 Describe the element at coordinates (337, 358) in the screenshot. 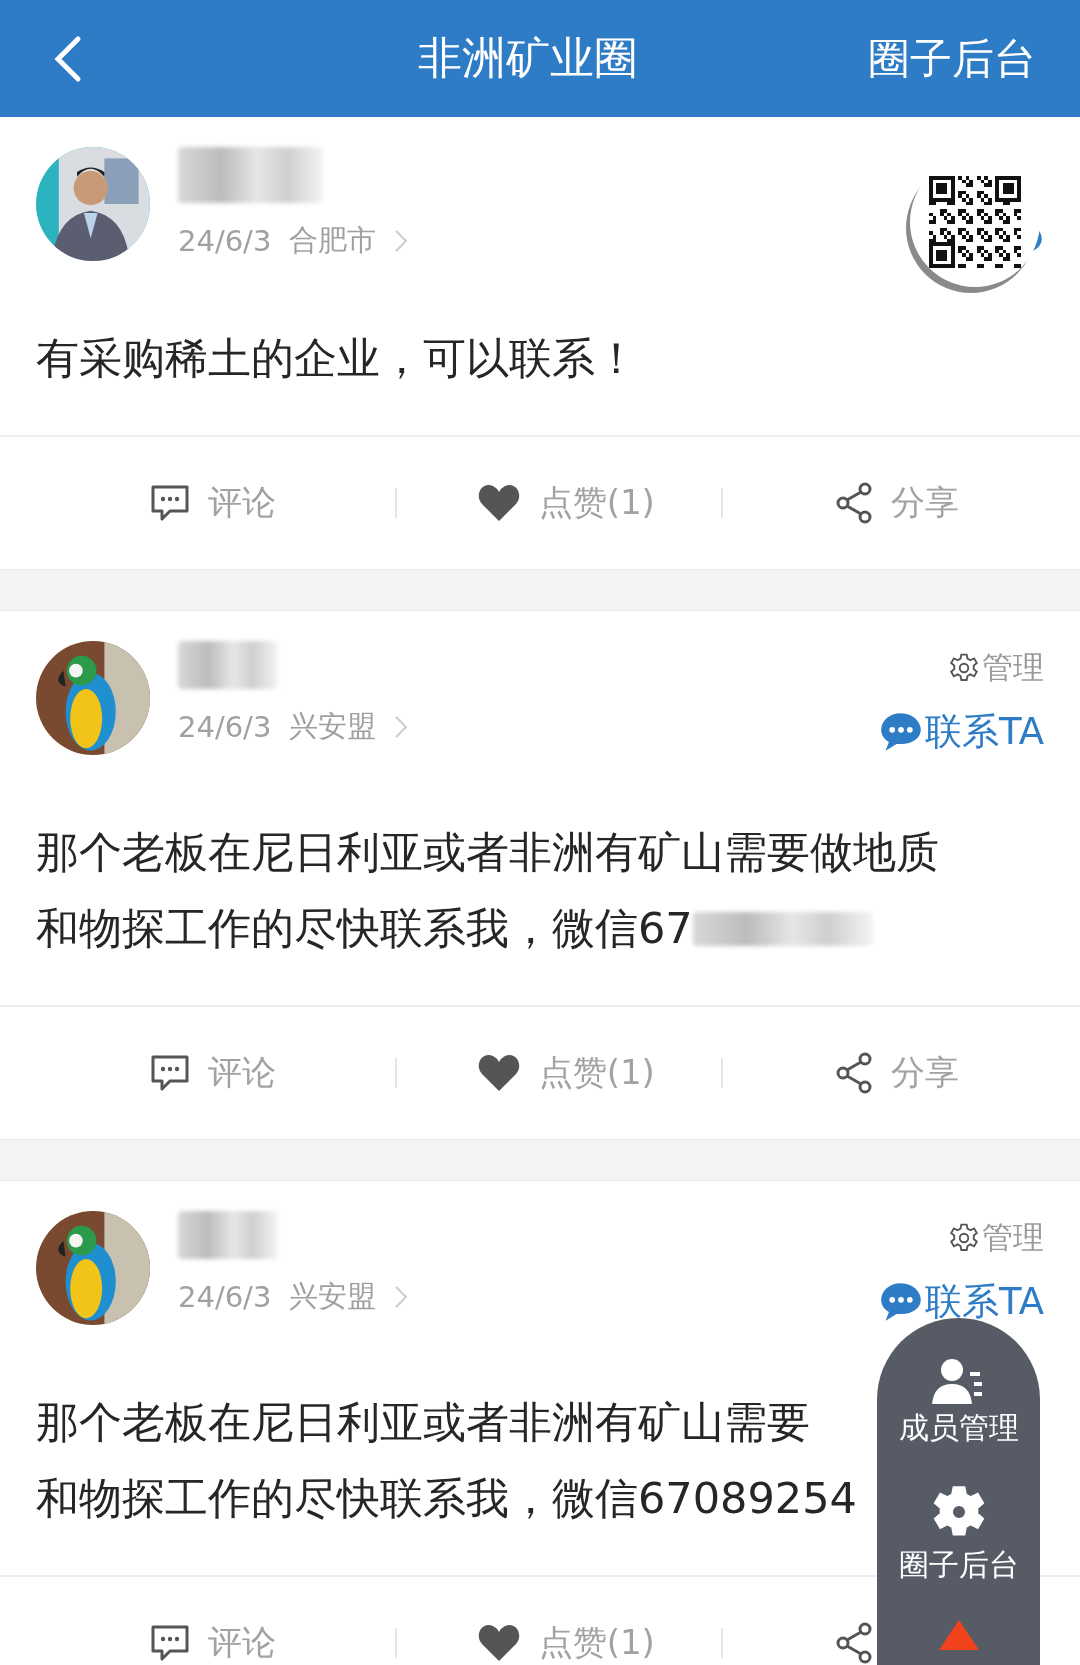

I see `post-text: 有采购稀土的企业，可以联系！` at that location.